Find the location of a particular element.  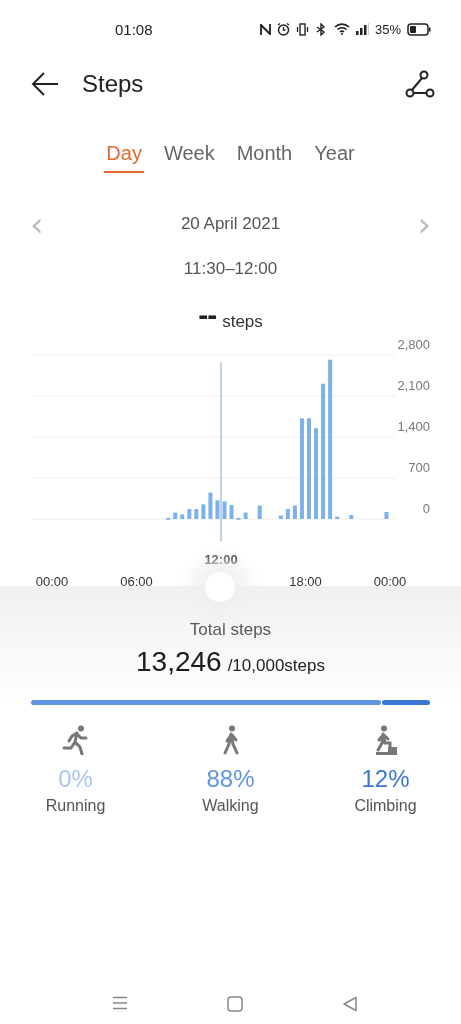

battery-percent: 35% is located at coordinates (387, 29).